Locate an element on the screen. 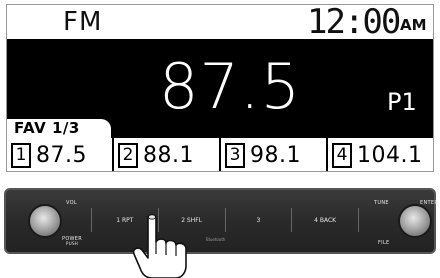 This screenshot has width=440, height=278. clock-ampm: AM is located at coordinates (413, 25).